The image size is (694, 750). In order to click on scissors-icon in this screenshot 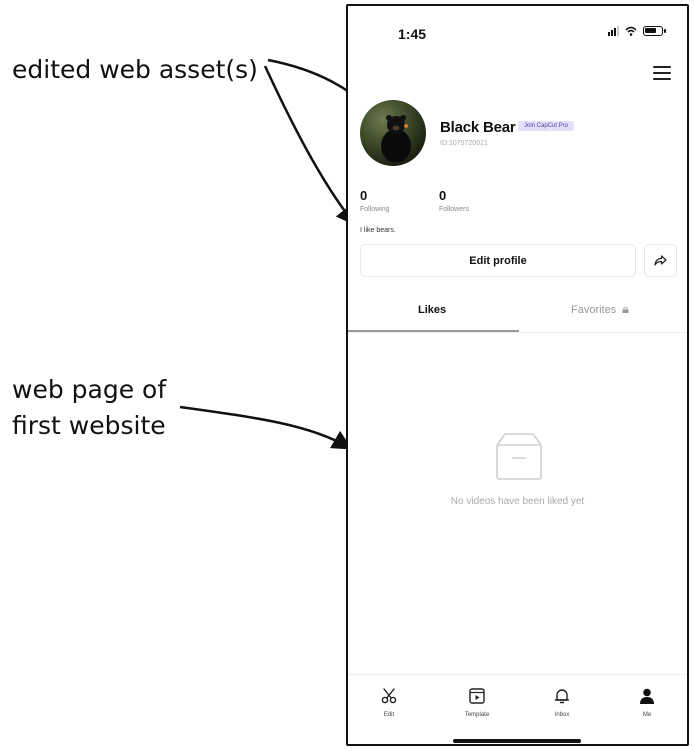, I will do `click(389, 696)`.